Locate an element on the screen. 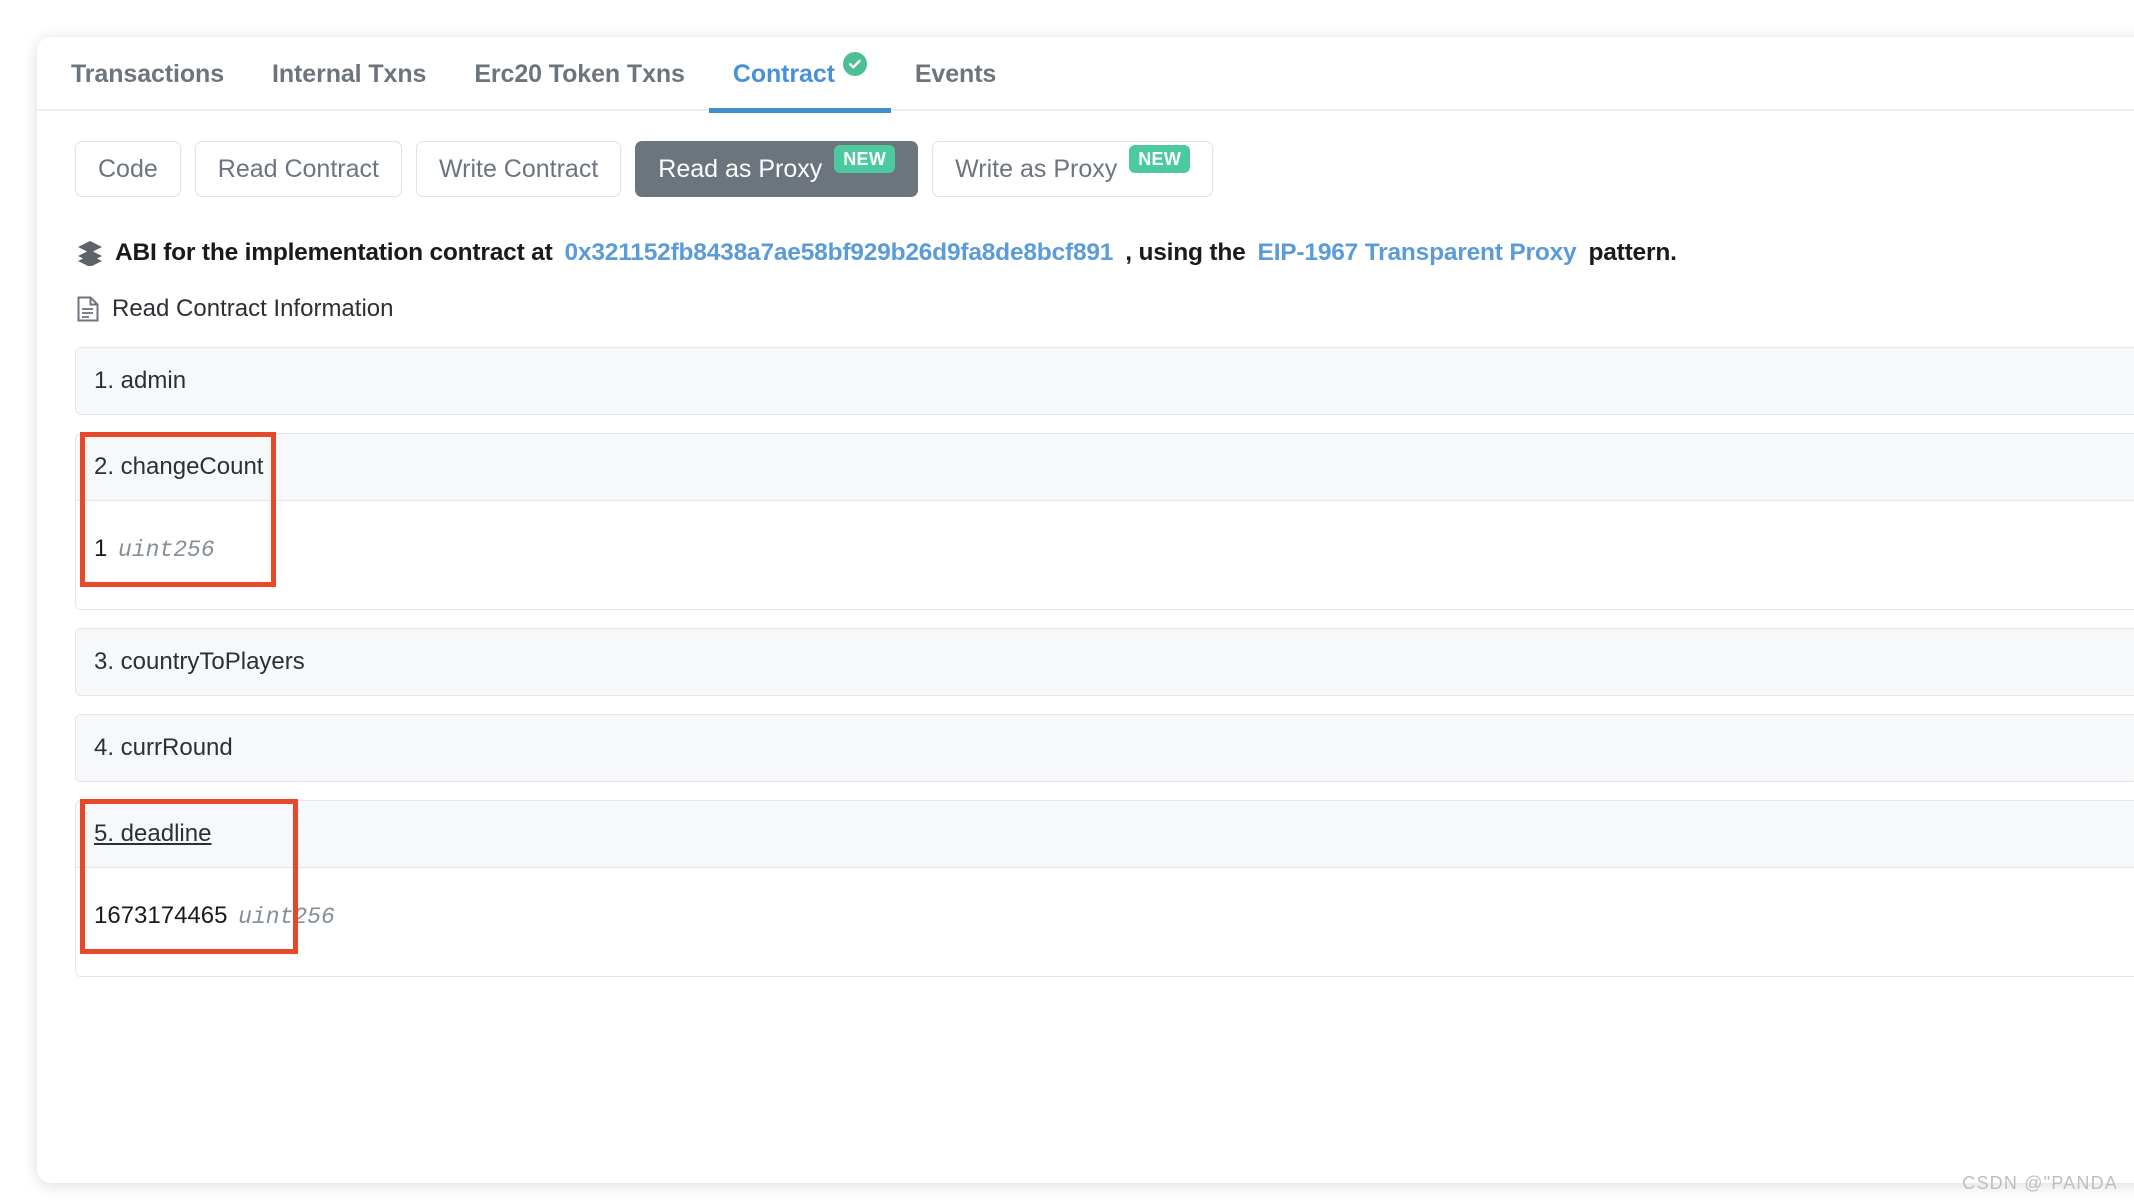 This screenshot has height=1204, width=2134. button-label: Code is located at coordinates (128, 168).